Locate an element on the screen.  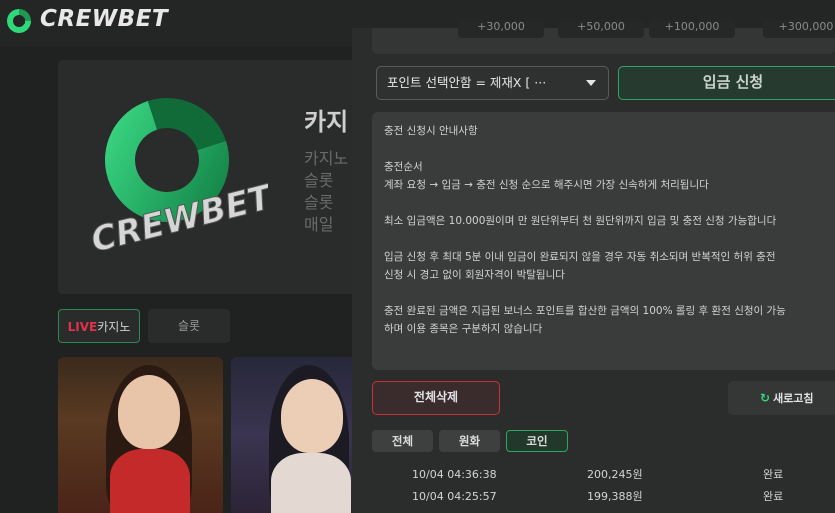
quick-amount-button: +30,000 is located at coordinates (501, 29).